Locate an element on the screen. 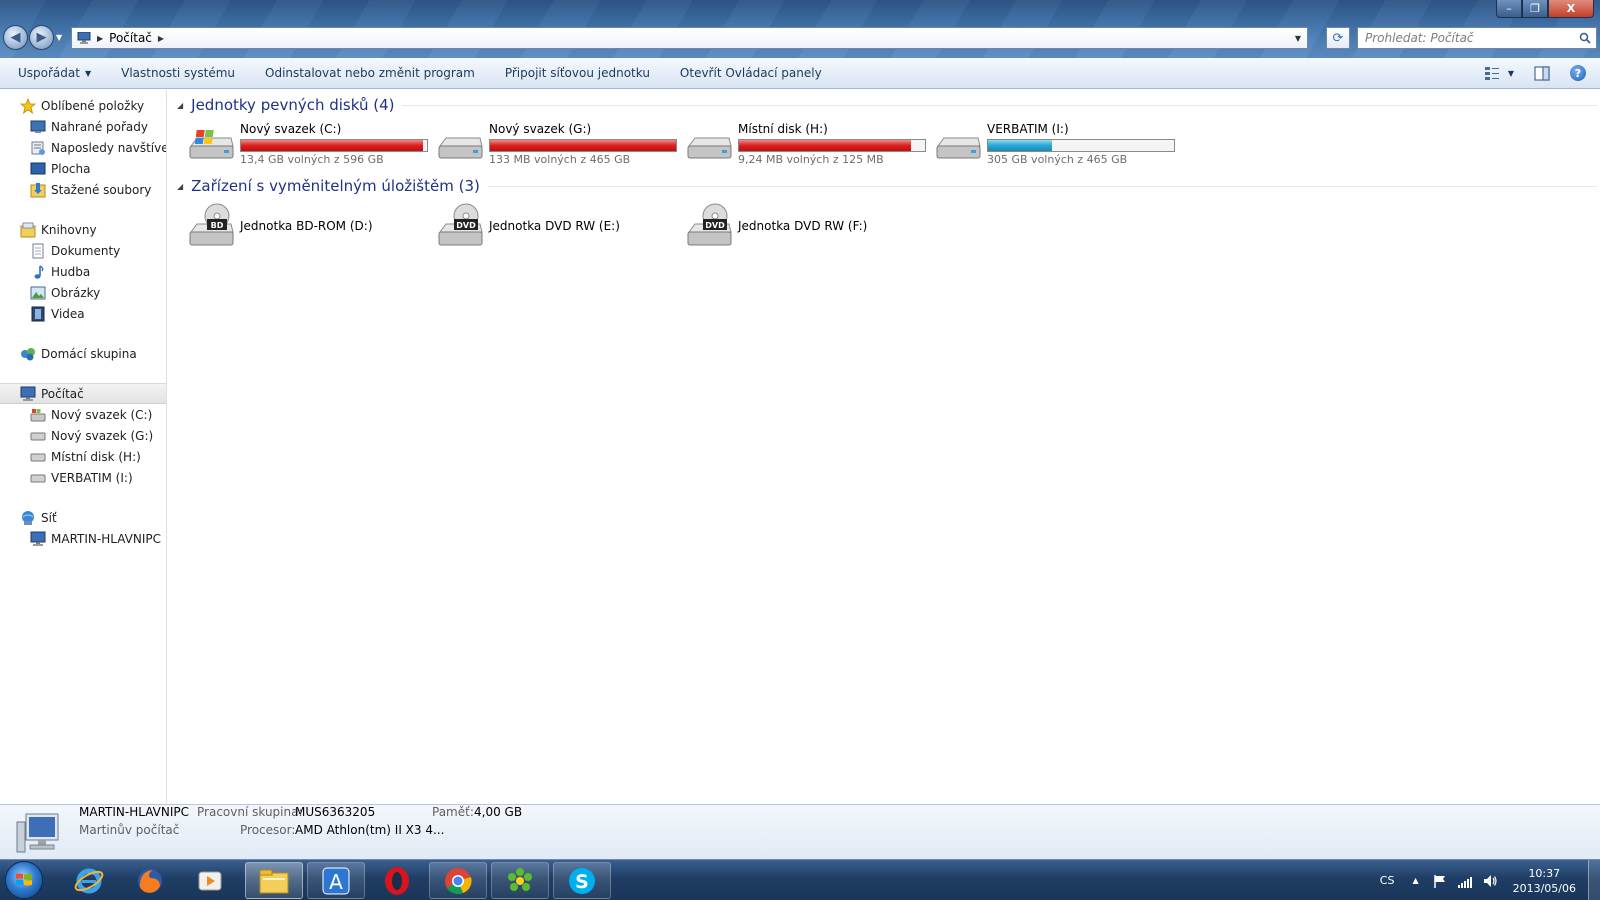  network-icon is located at coordinates (28, 518).